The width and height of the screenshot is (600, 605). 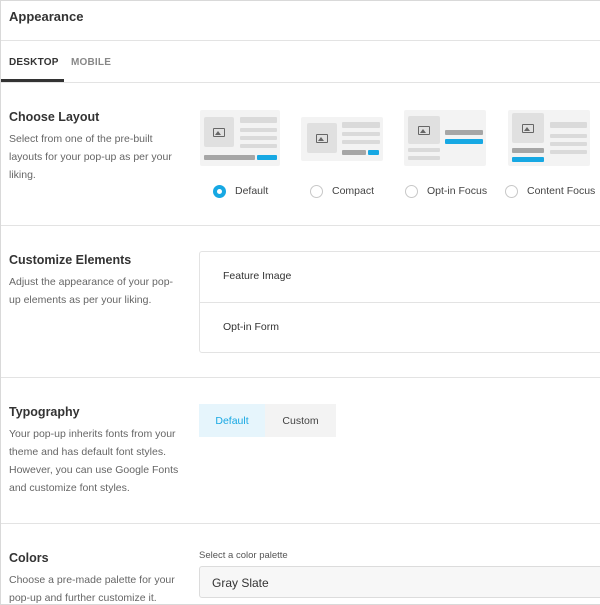 I want to click on color-palette-select: Gray Slate, so click(x=399, y=582).